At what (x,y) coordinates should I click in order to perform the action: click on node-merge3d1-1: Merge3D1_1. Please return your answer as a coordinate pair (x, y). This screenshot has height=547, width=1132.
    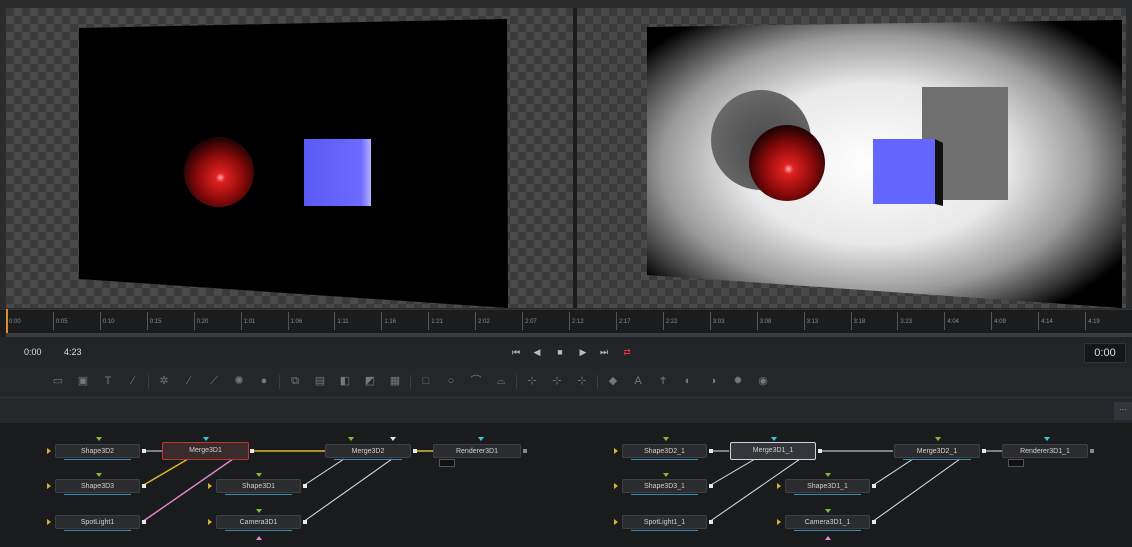
    Looking at the image, I should click on (773, 451).